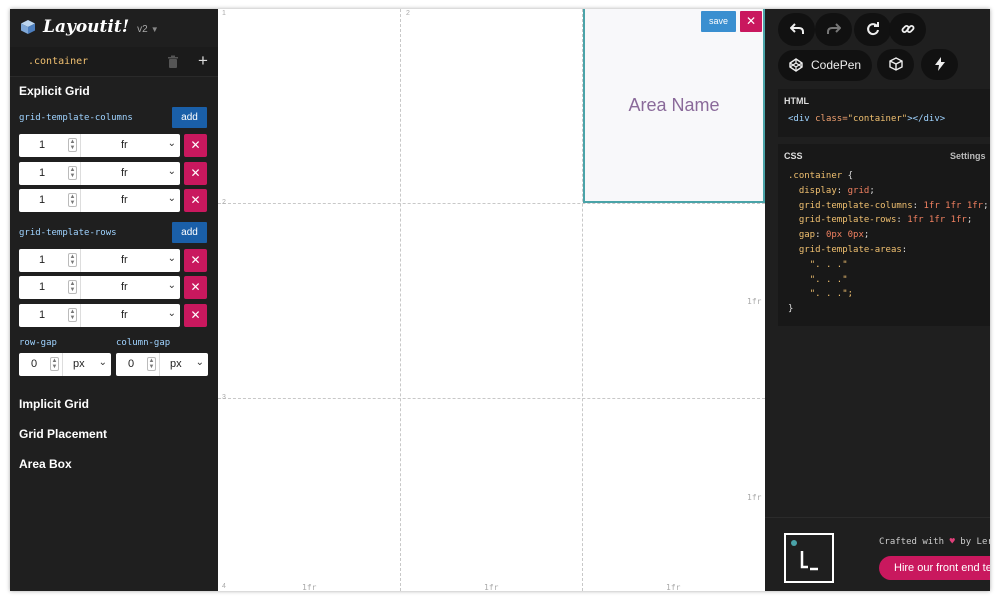 Image resolution: width=1000 pixels, height=600 pixels. Describe the element at coordinates (796, 101) in the screenshot. I see `html-title: HTML` at that location.